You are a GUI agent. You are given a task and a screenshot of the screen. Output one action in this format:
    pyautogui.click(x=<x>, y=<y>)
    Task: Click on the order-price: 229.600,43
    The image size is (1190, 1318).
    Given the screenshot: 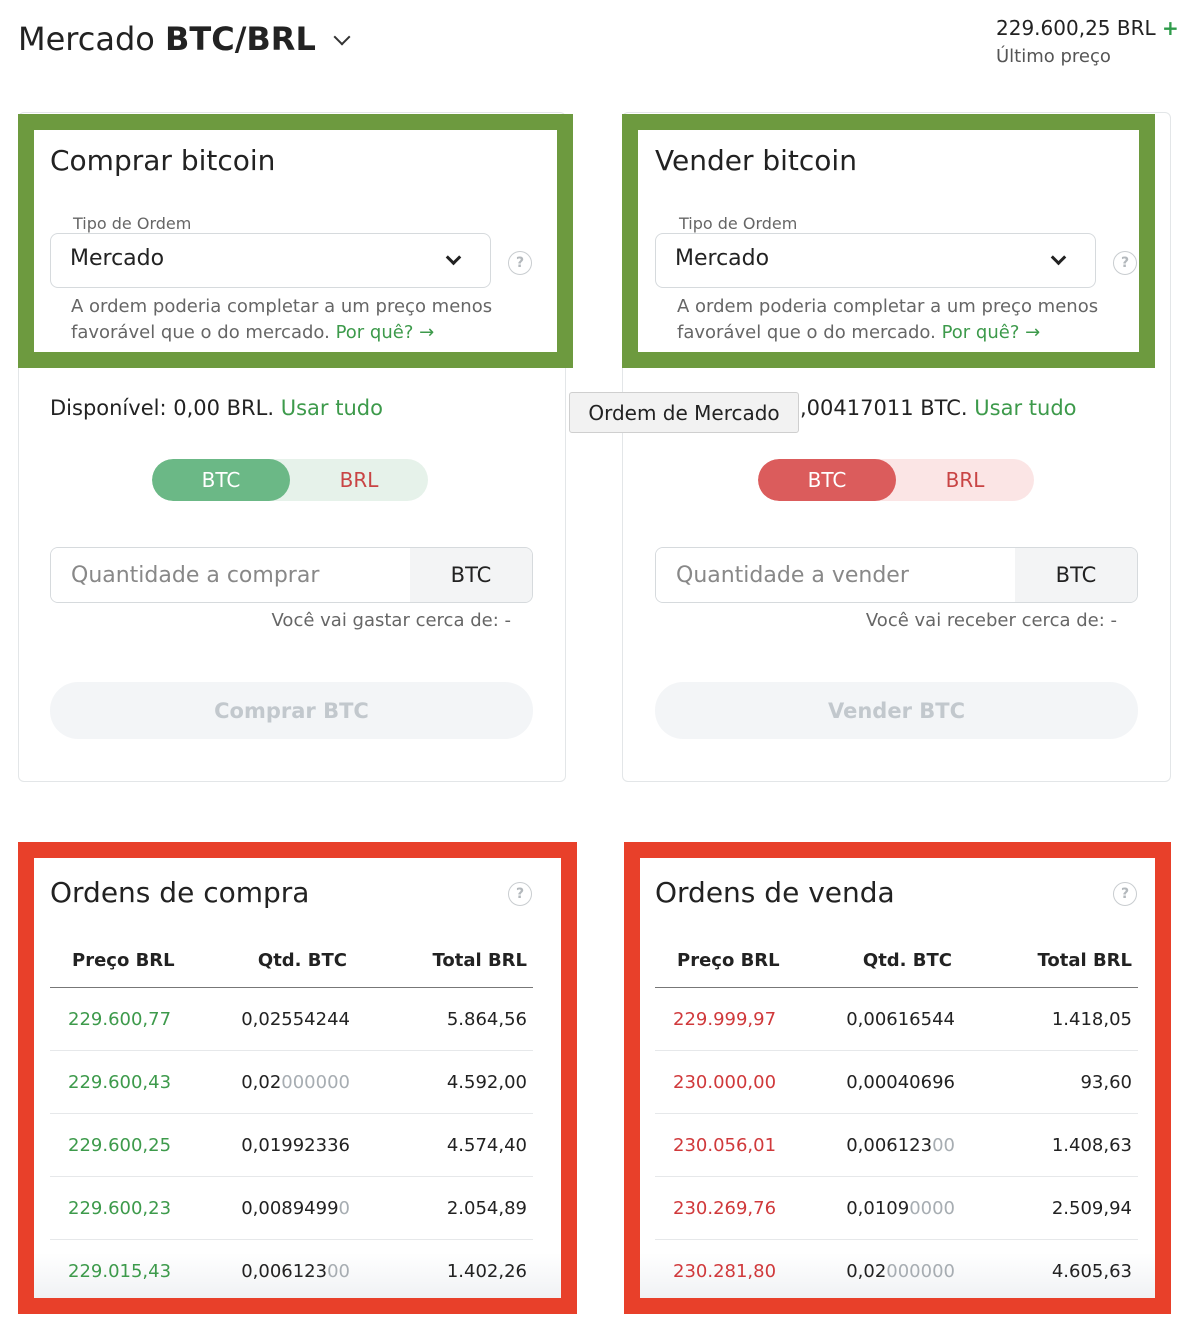 What is the action you would take?
    pyautogui.click(x=120, y=1082)
    